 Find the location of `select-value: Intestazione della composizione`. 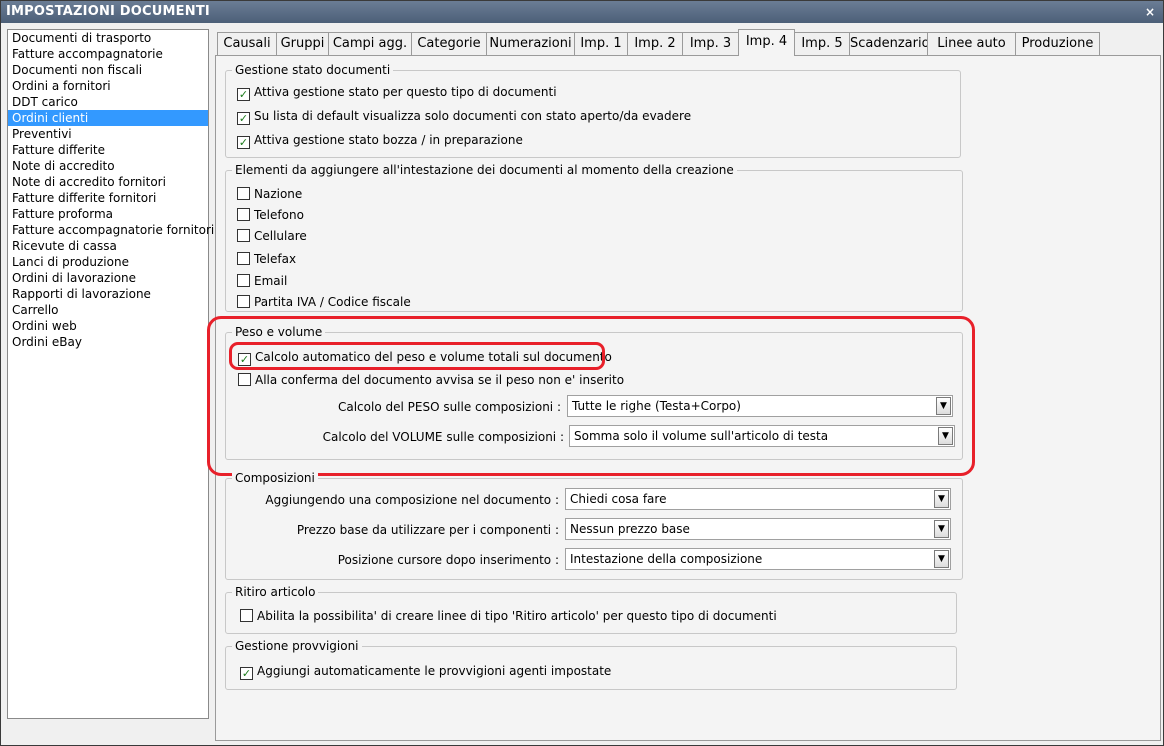

select-value: Intestazione della composizione is located at coordinates (666, 559).